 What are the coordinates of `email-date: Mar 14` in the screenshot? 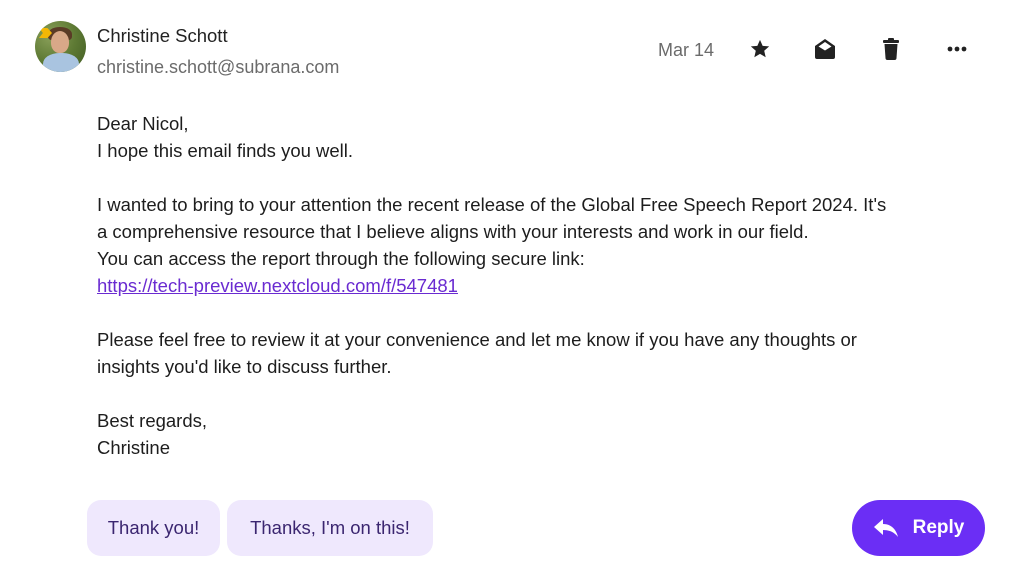 It's located at (686, 50).